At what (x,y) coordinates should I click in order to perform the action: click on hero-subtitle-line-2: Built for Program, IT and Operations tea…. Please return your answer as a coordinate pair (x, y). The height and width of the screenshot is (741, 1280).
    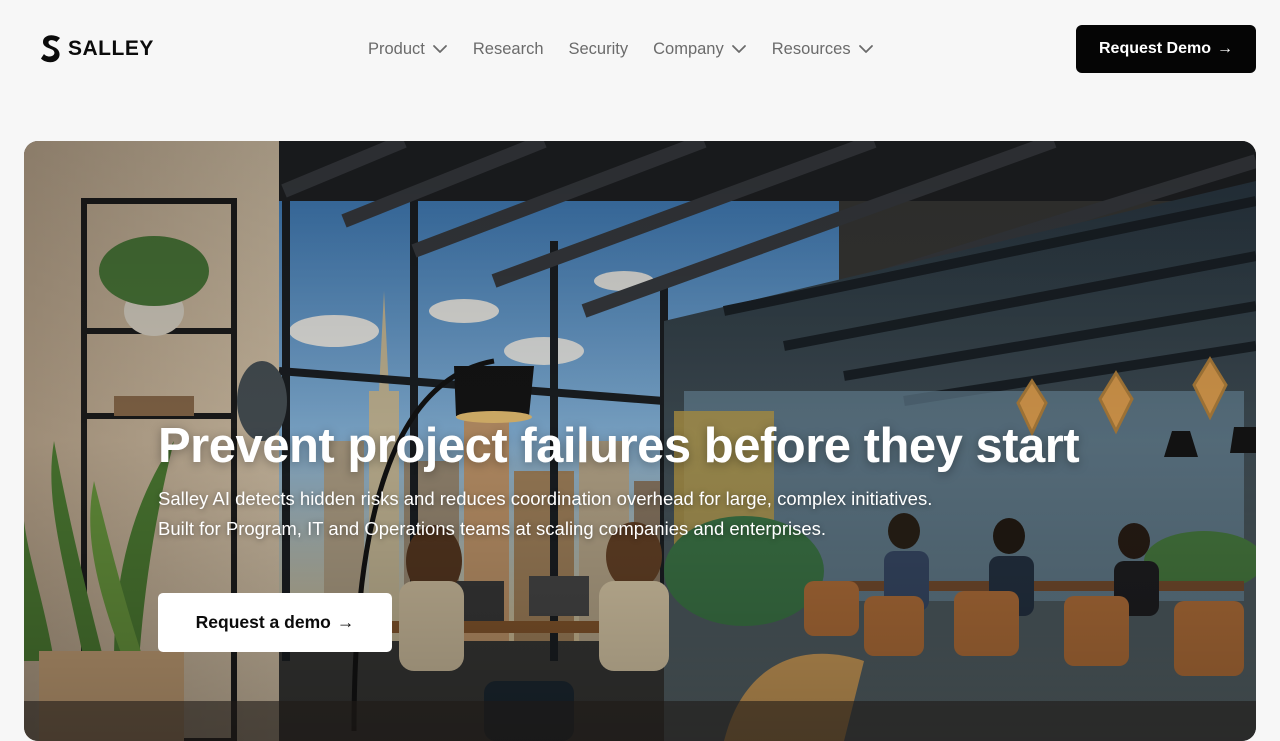
    Looking at the image, I should click on (492, 528).